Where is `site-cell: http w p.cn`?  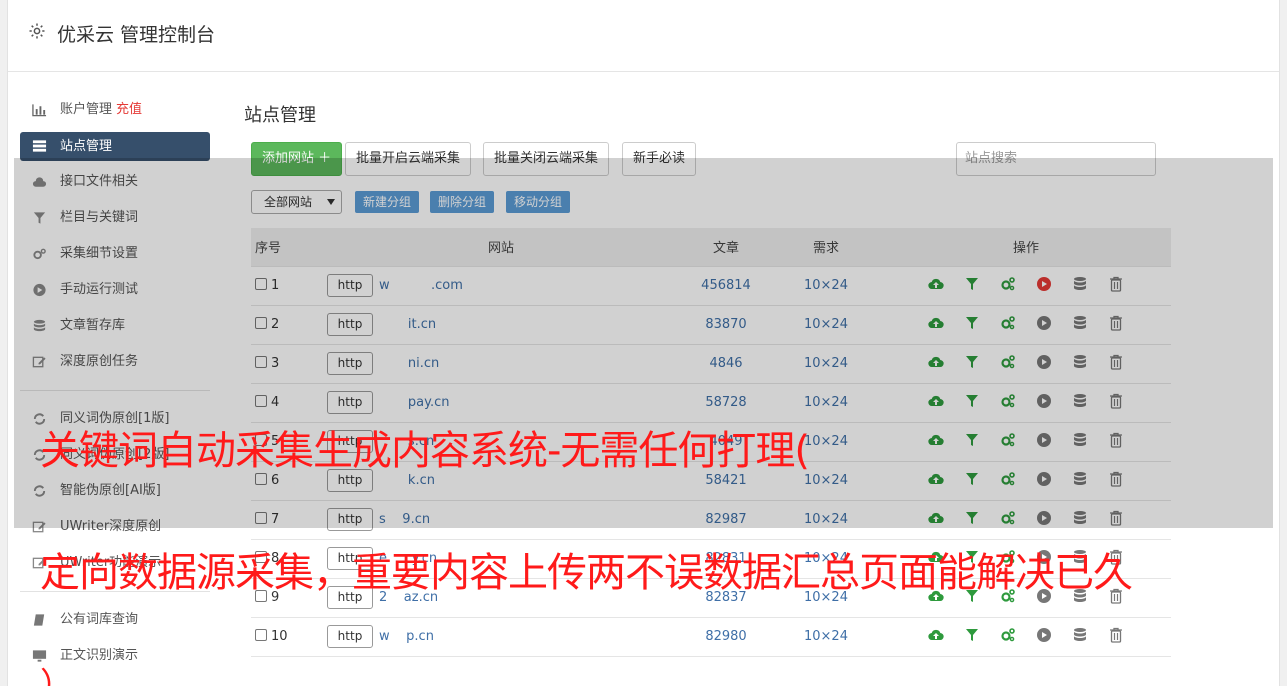
site-cell: http w p.cn is located at coordinates (501, 636).